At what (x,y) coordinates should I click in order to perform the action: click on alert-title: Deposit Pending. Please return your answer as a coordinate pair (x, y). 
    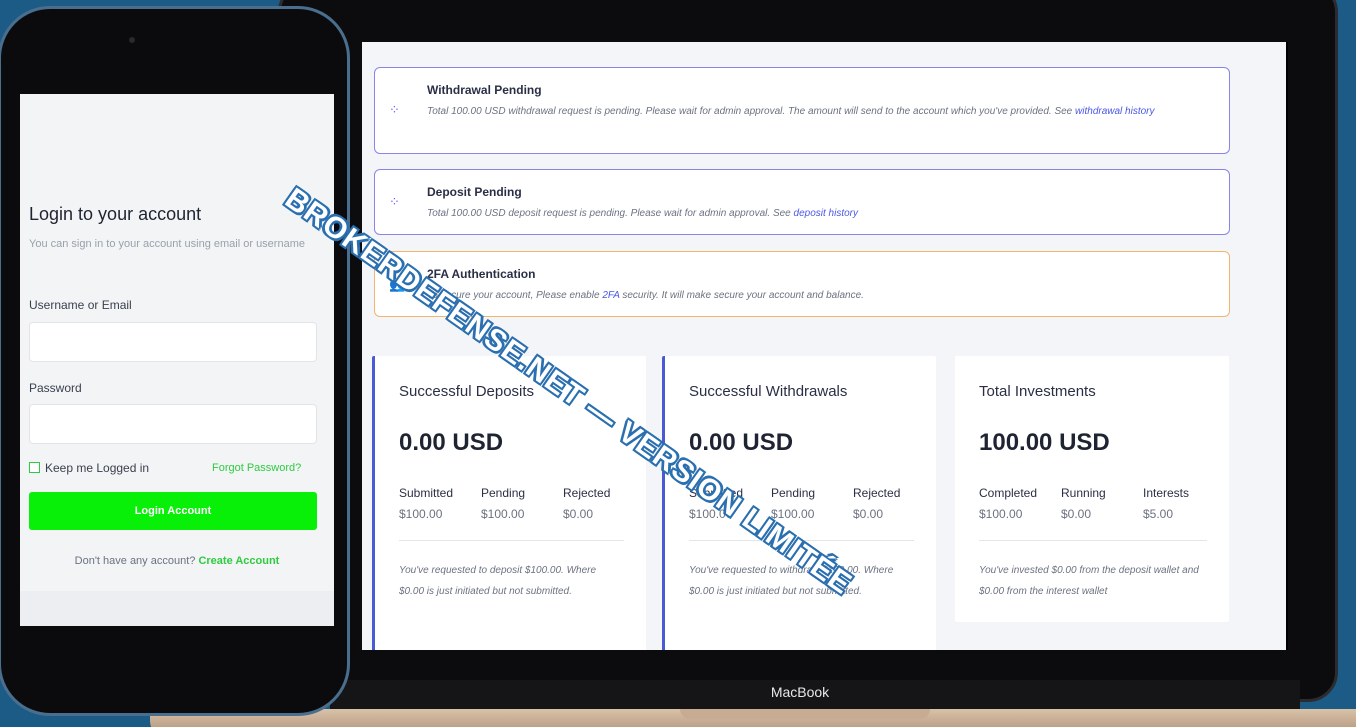
    Looking at the image, I should click on (474, 192).